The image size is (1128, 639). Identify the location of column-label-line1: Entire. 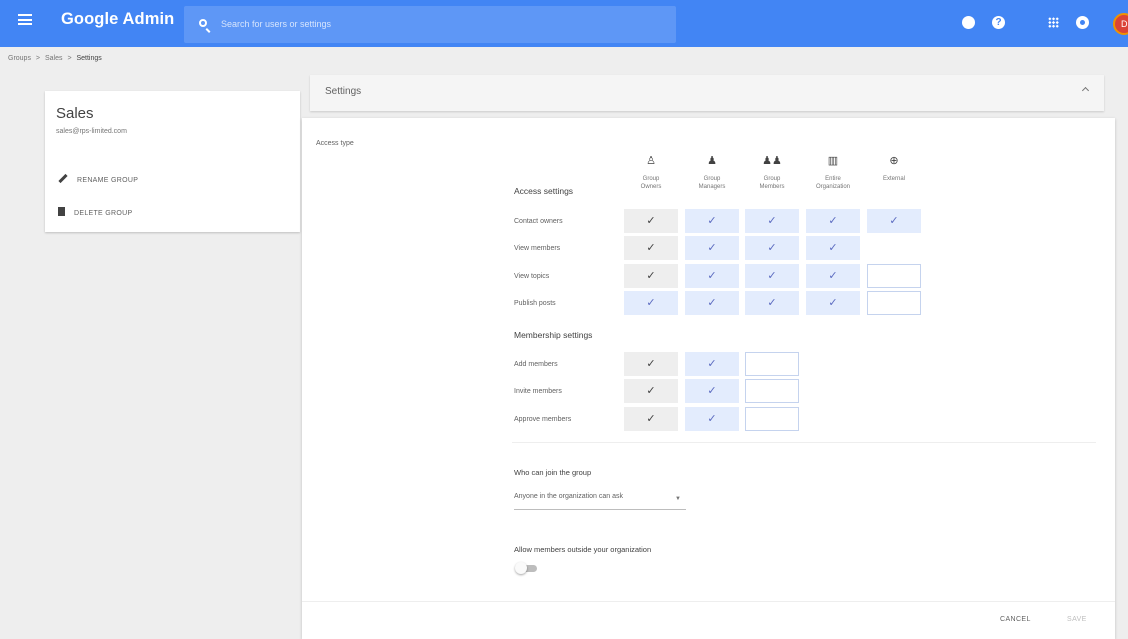
(833, 179).